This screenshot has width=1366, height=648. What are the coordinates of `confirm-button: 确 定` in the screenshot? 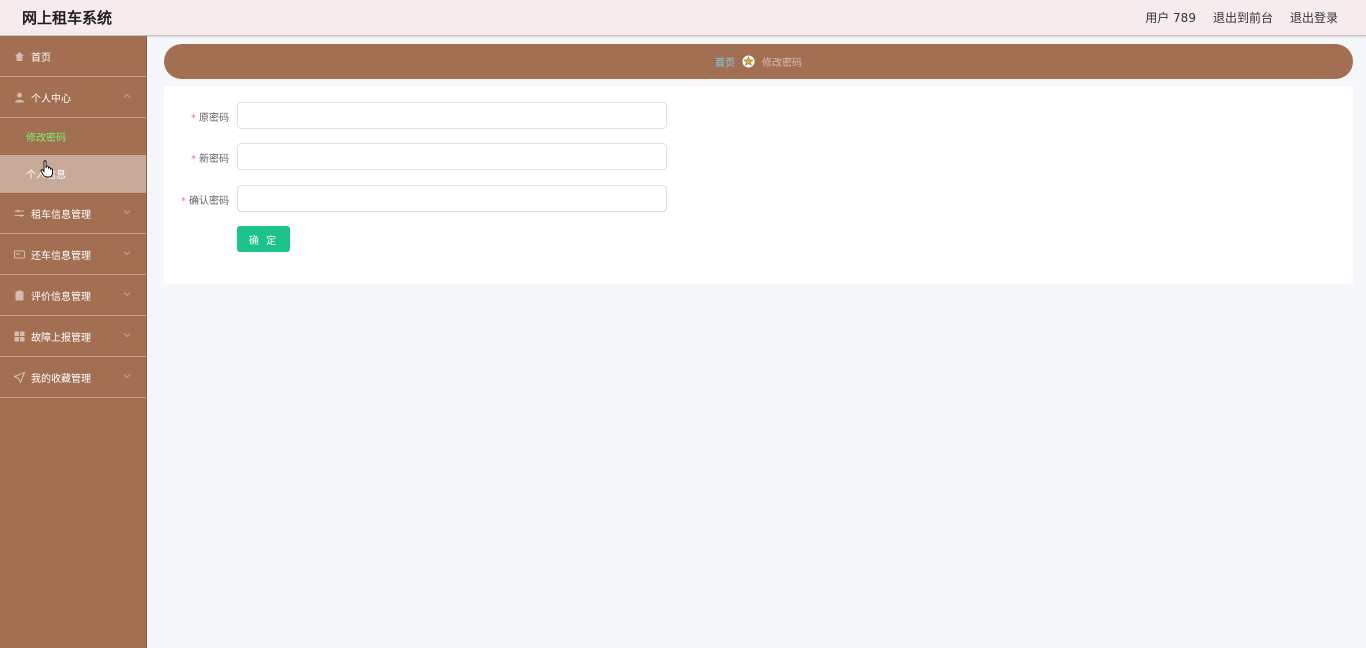 It's located at (263, 239).